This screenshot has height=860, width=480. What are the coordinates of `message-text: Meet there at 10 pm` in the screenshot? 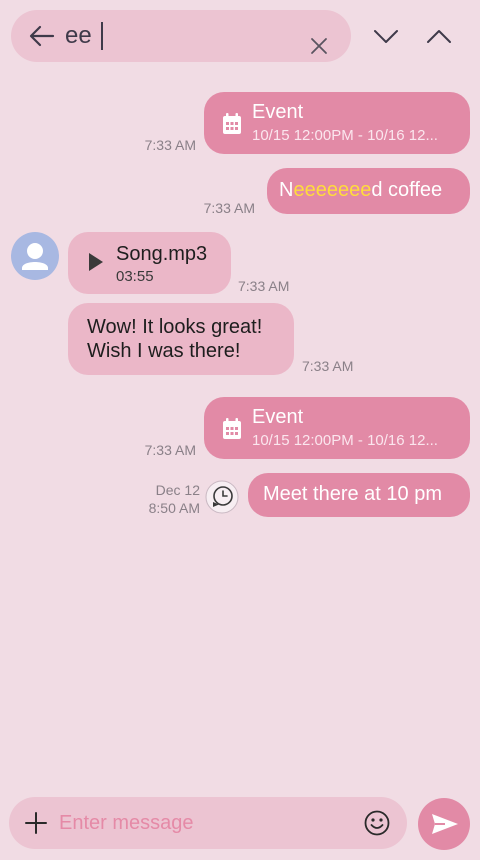 It's located at (352, 494).